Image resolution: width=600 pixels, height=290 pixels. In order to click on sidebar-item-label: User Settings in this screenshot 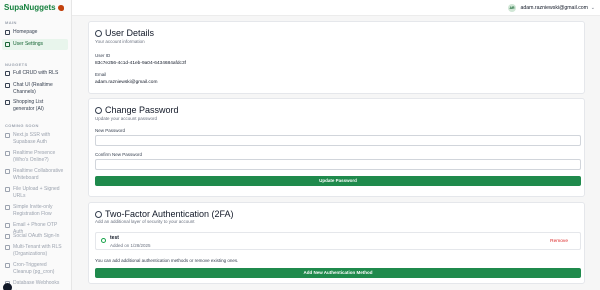, I will do `click(28, 44)`.